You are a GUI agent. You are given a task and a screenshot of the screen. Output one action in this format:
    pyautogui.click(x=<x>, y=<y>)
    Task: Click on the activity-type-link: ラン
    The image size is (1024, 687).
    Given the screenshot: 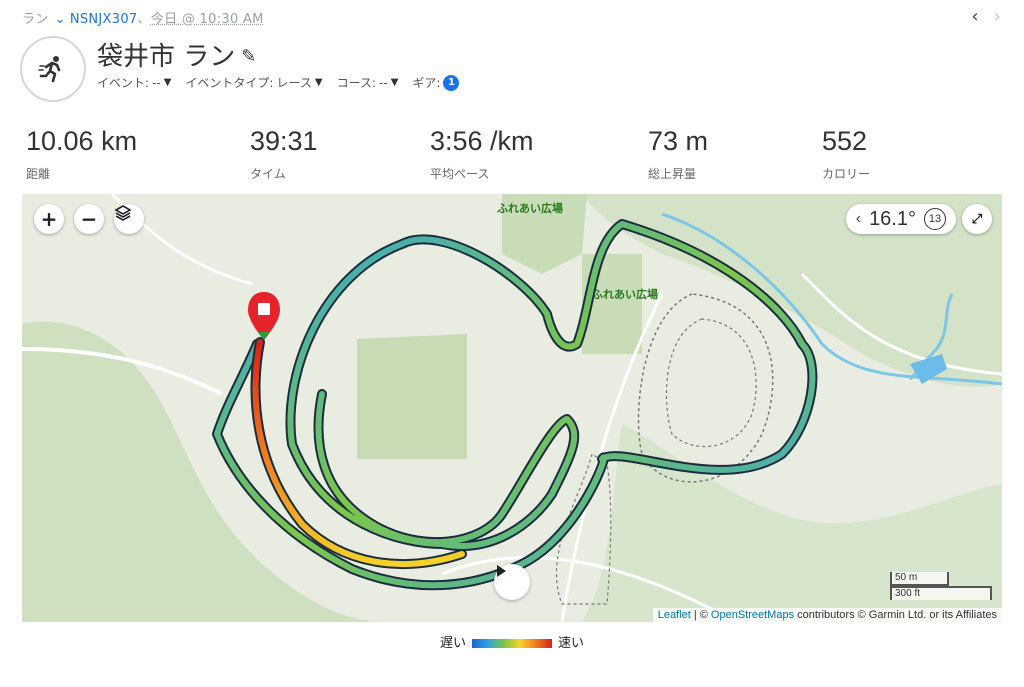 What is the action you would take?
    pyautogui.click(x=35, y=19)
    